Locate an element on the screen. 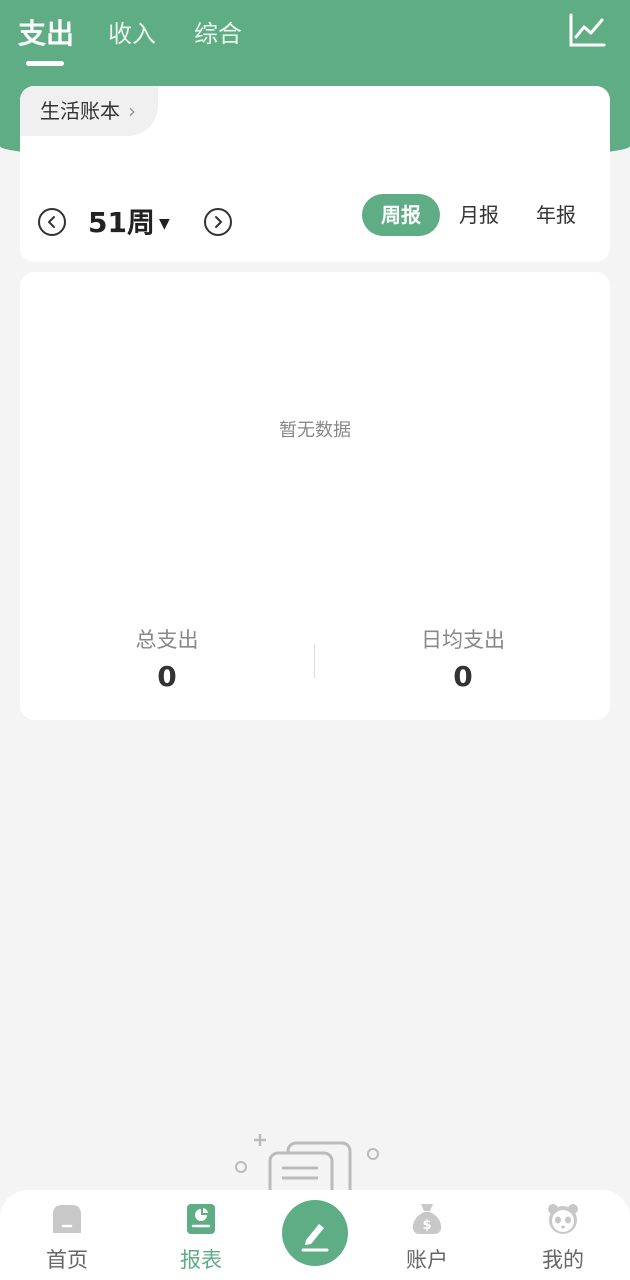 Image resolution: width=630 pixels, height=1280 pixels. nav-profile: 我的 is located at coordinates (563, 1238).